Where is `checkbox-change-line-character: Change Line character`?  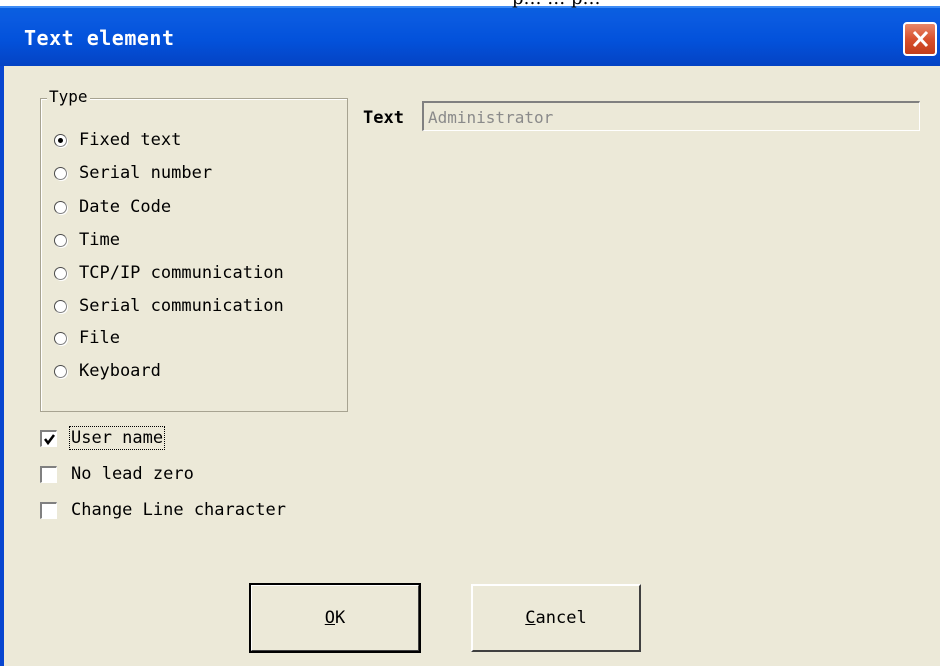 checkbox-change-line-character: Change Line character is located at coordinates (163, 510).